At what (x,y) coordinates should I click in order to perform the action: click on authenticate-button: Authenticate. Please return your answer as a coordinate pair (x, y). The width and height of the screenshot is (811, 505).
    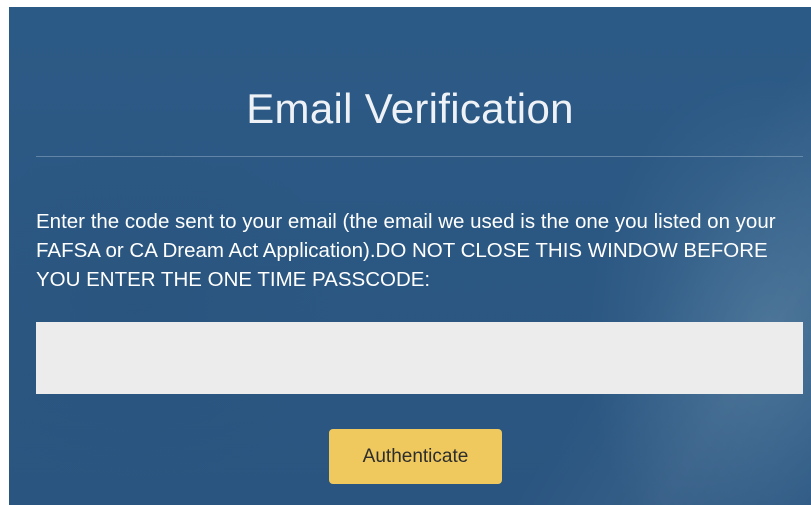
    Looking at the image, I should click on (415, 456).